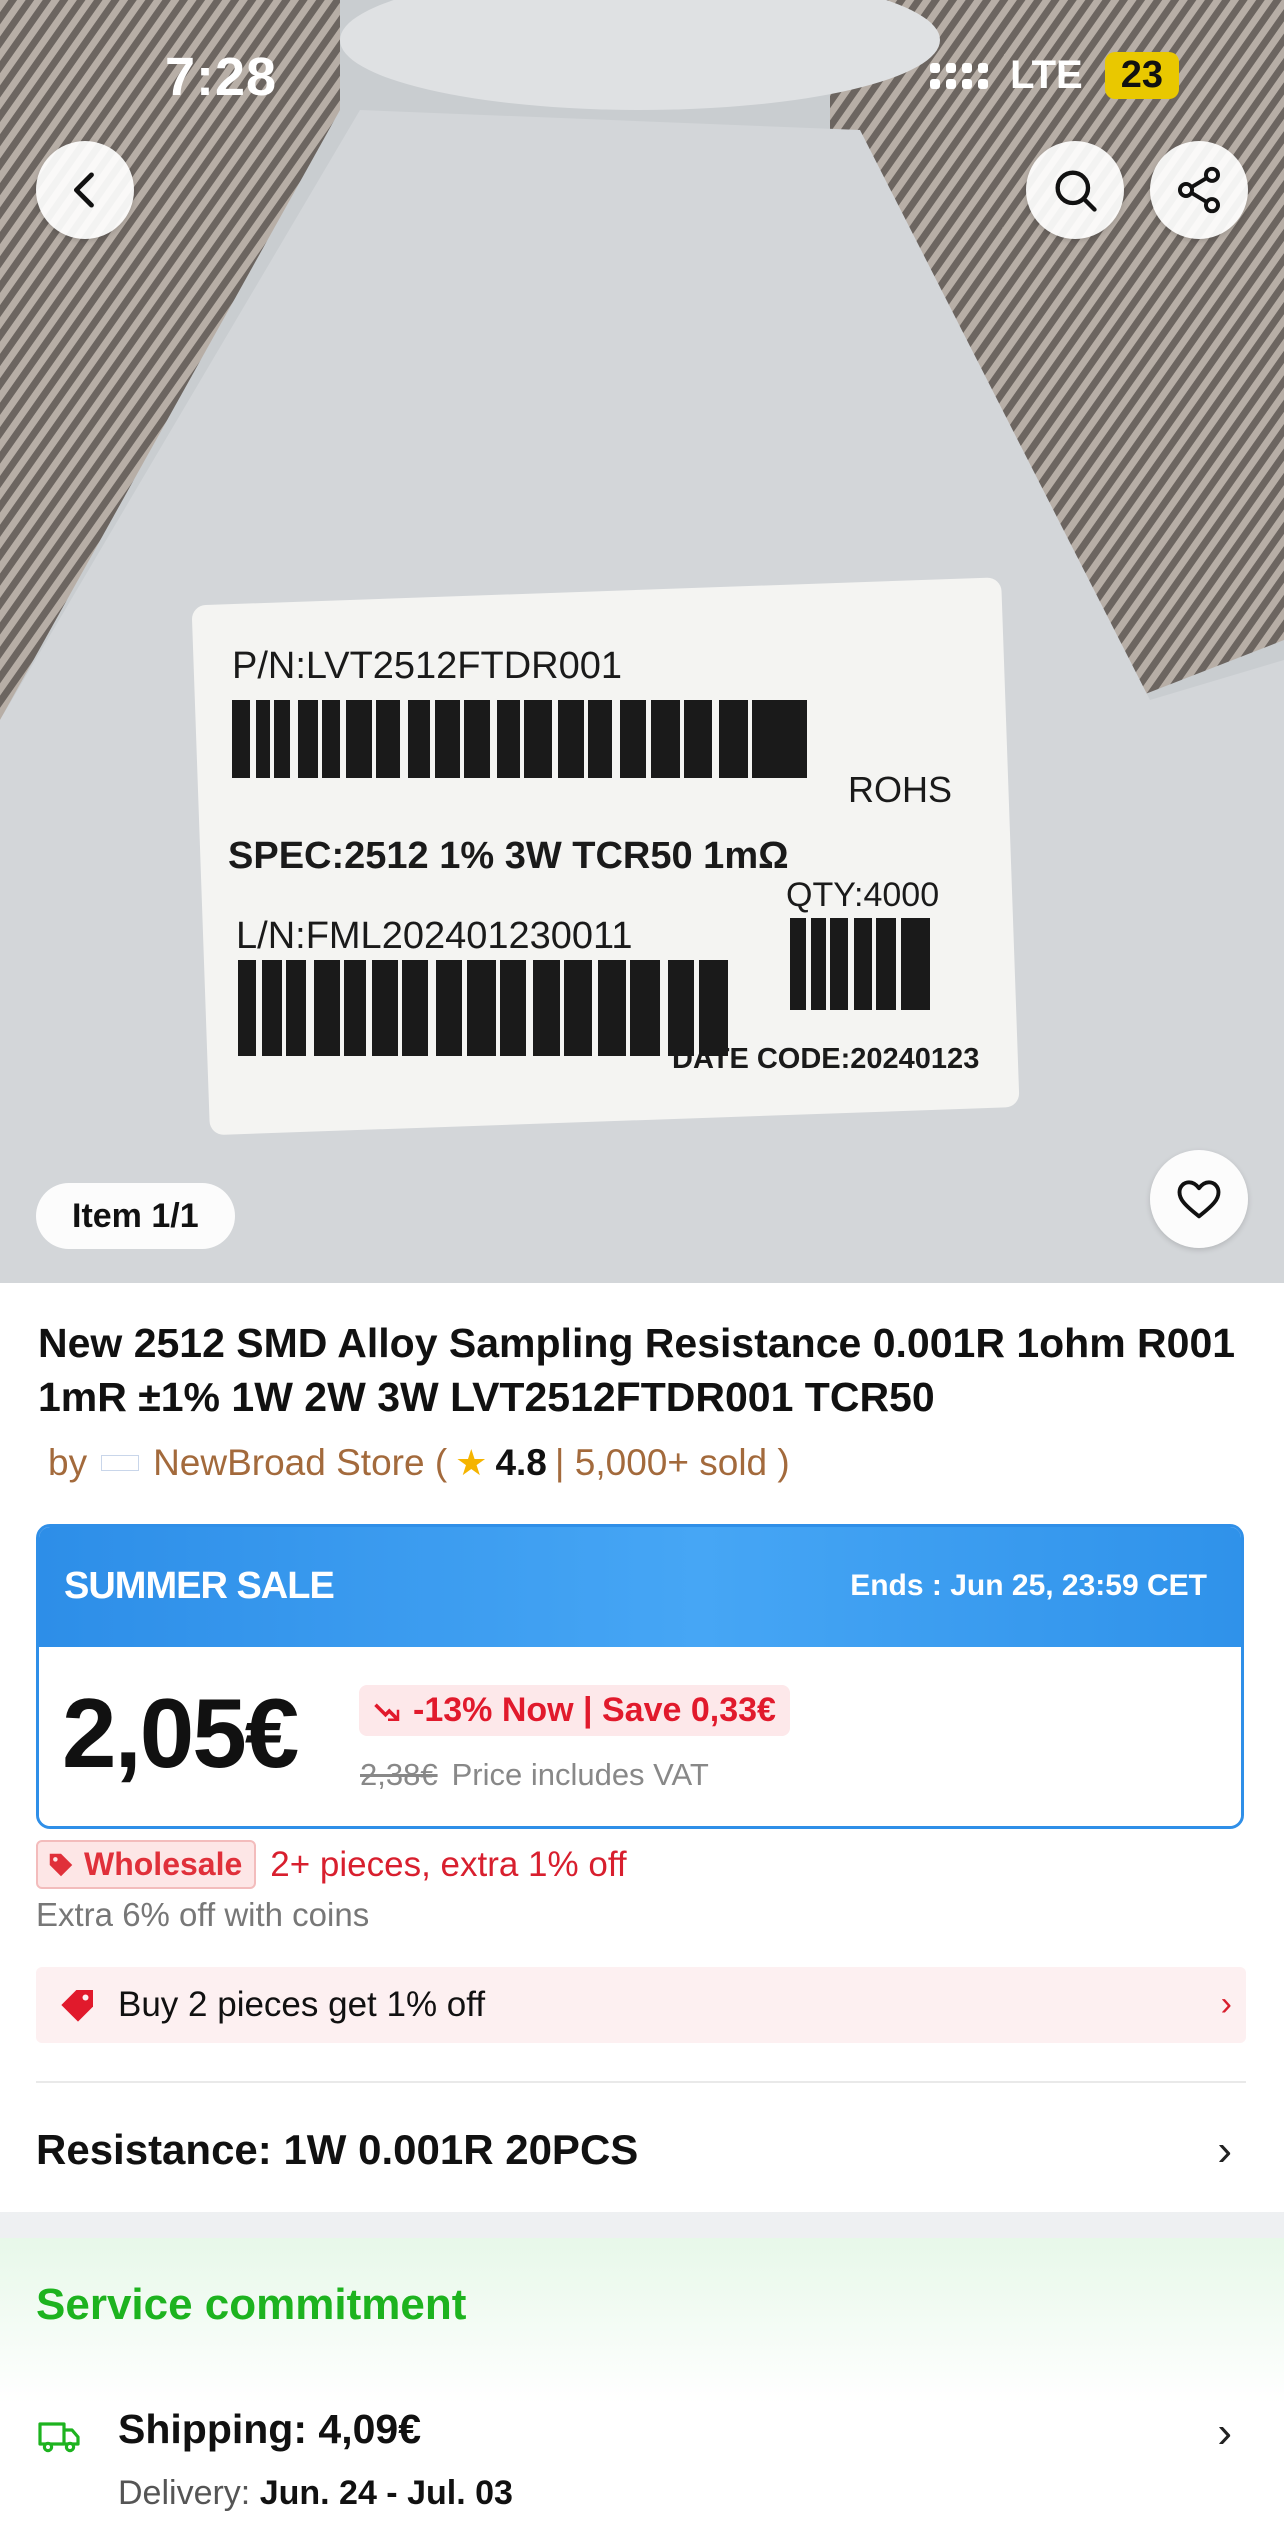 The image size is (1284, 2538). What do you see at coordinates (471, 1462) in the screenshot?
I see `star-icon: ★` at bounding box center [471, 1462].